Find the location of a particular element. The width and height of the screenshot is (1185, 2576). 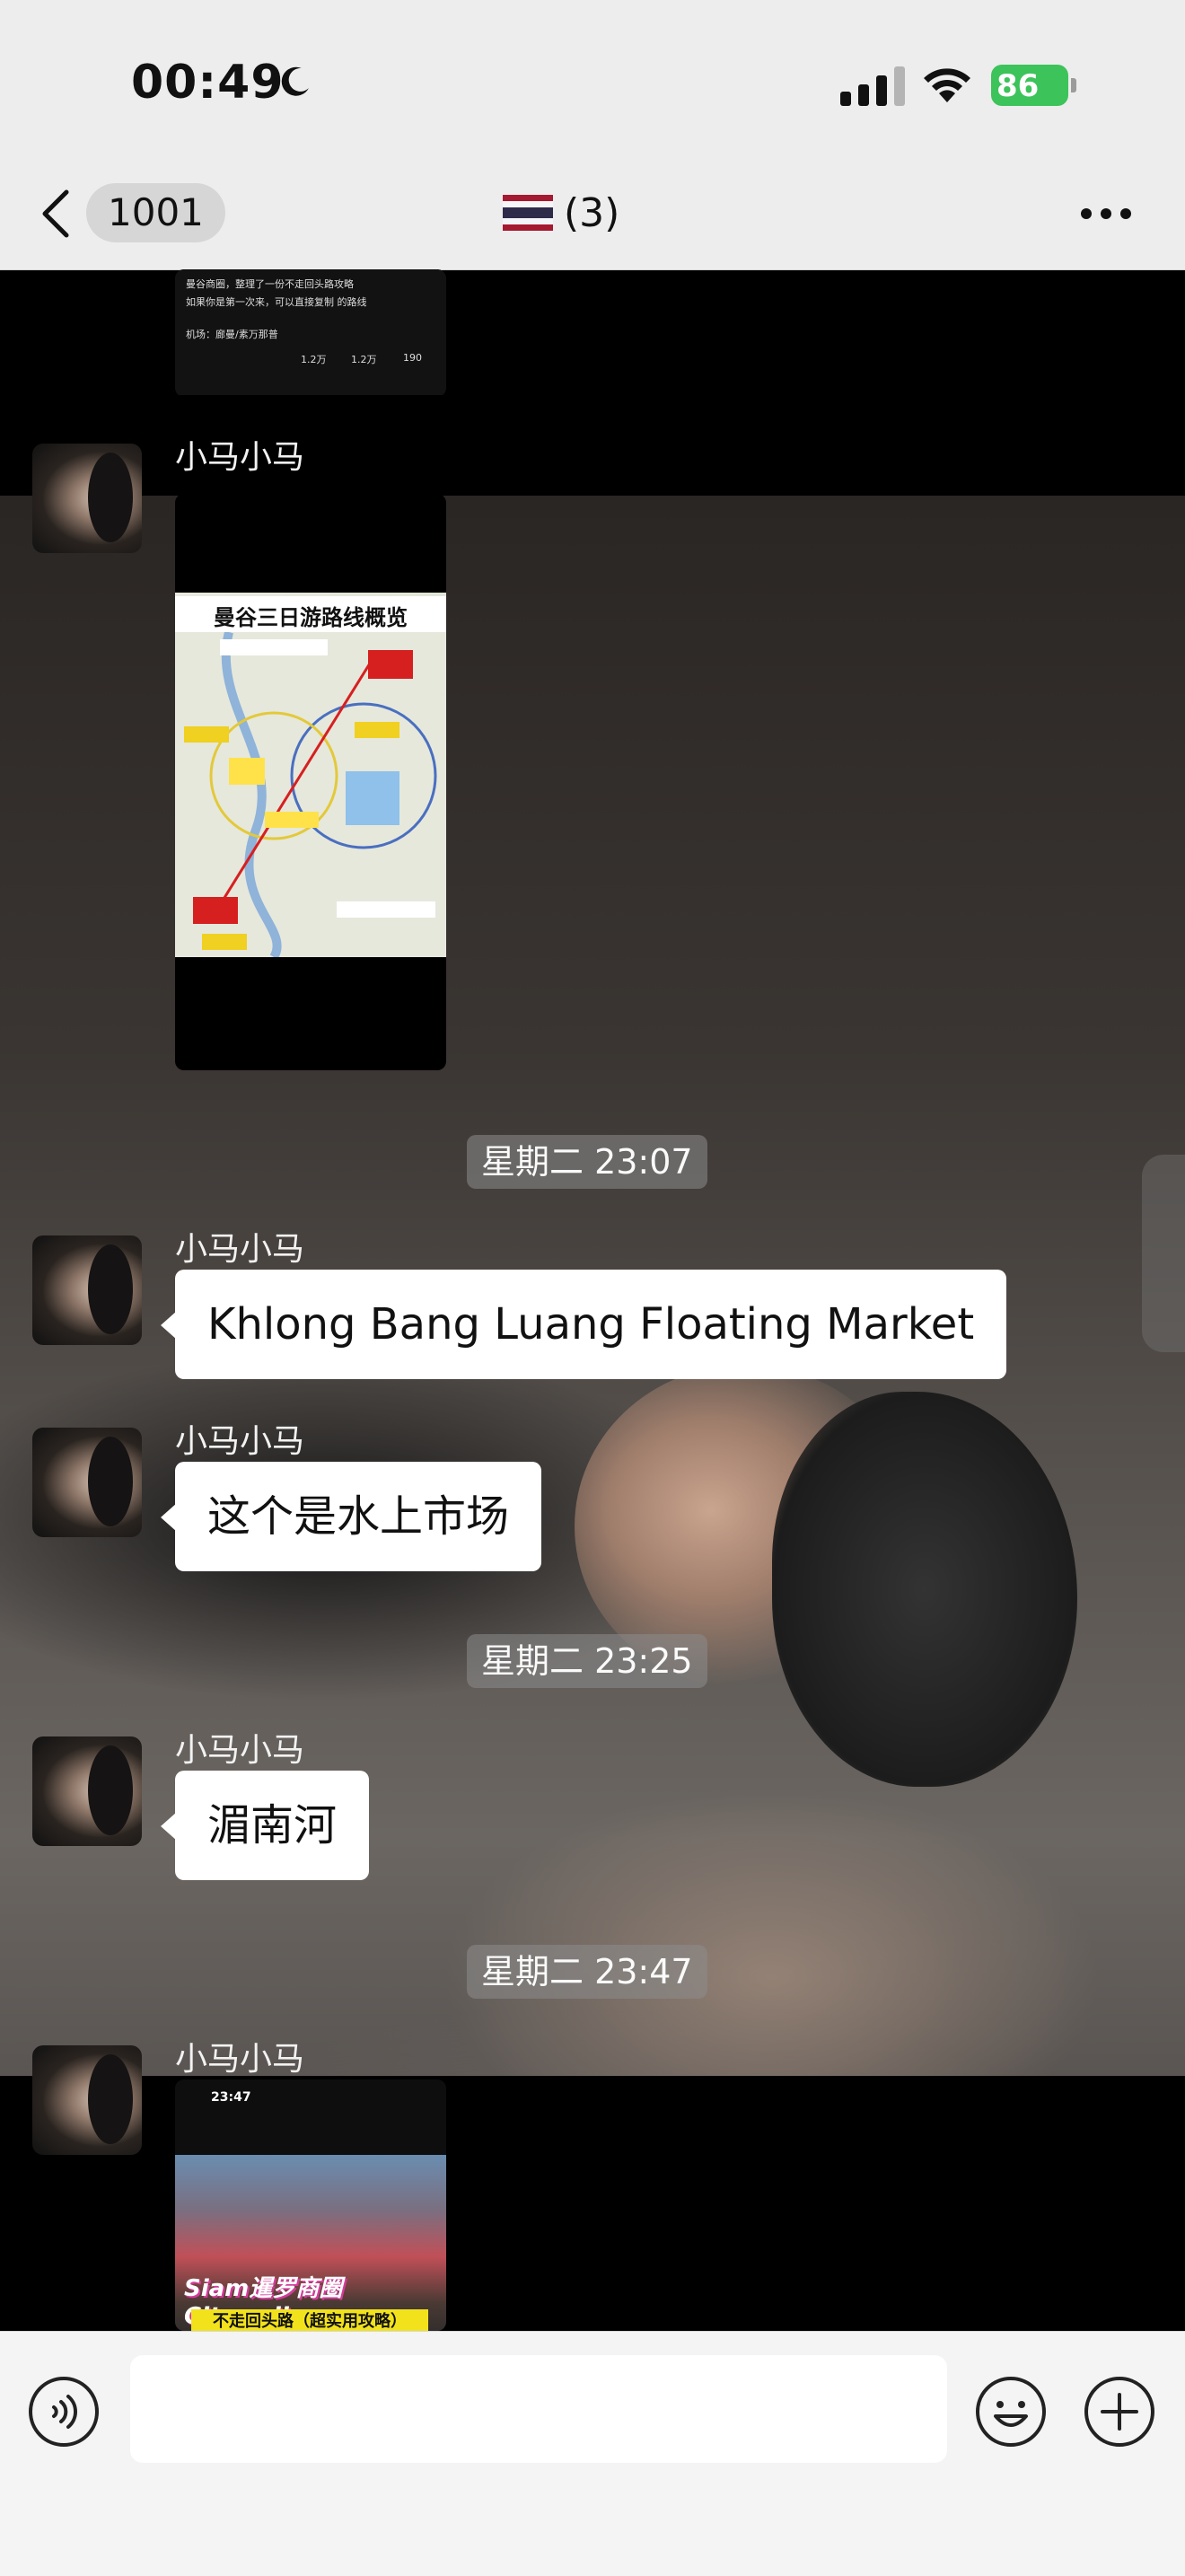

post-line: 曼谷商圈，整理了一份不走回头路攻略 is located at coordinates (270, 284).